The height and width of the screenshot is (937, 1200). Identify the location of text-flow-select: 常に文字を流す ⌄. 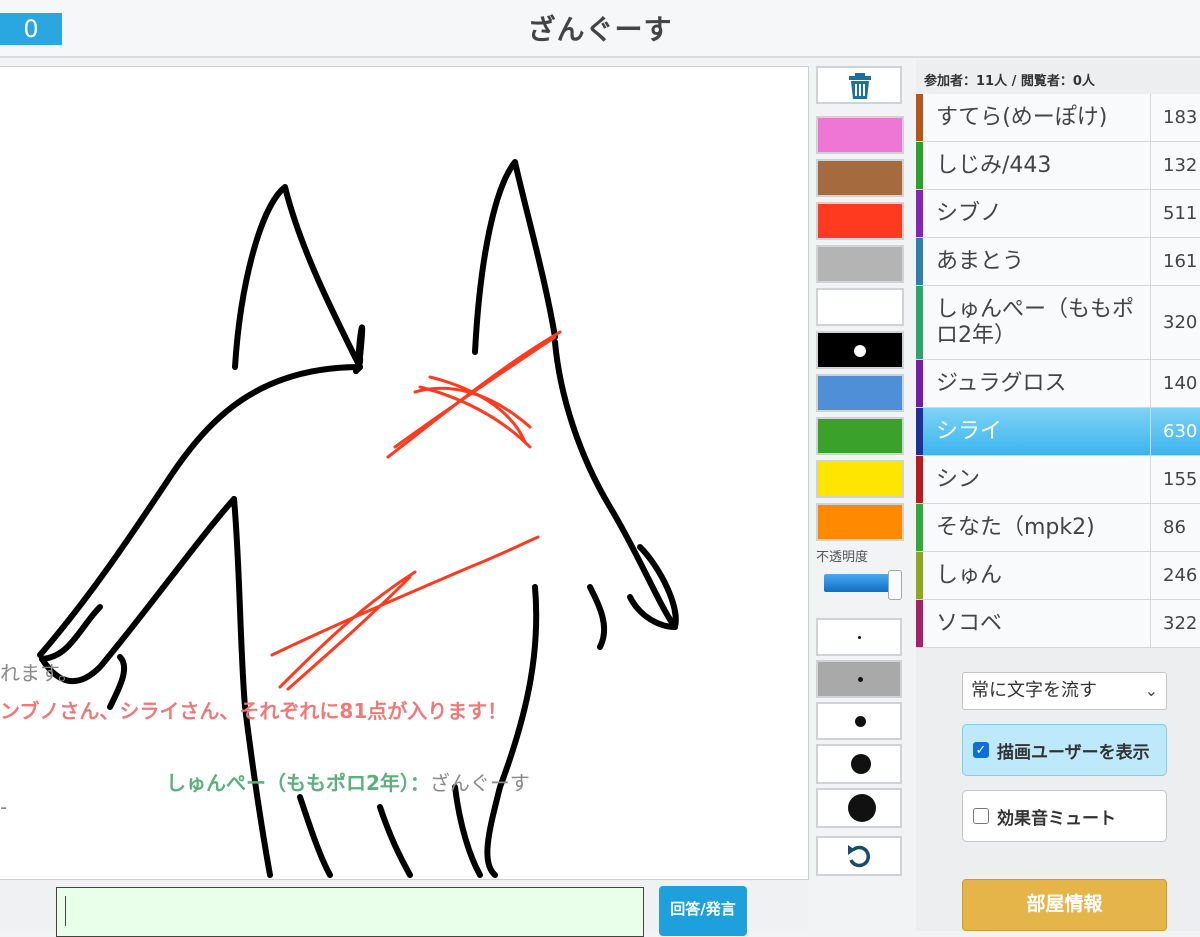
(1064, 691).